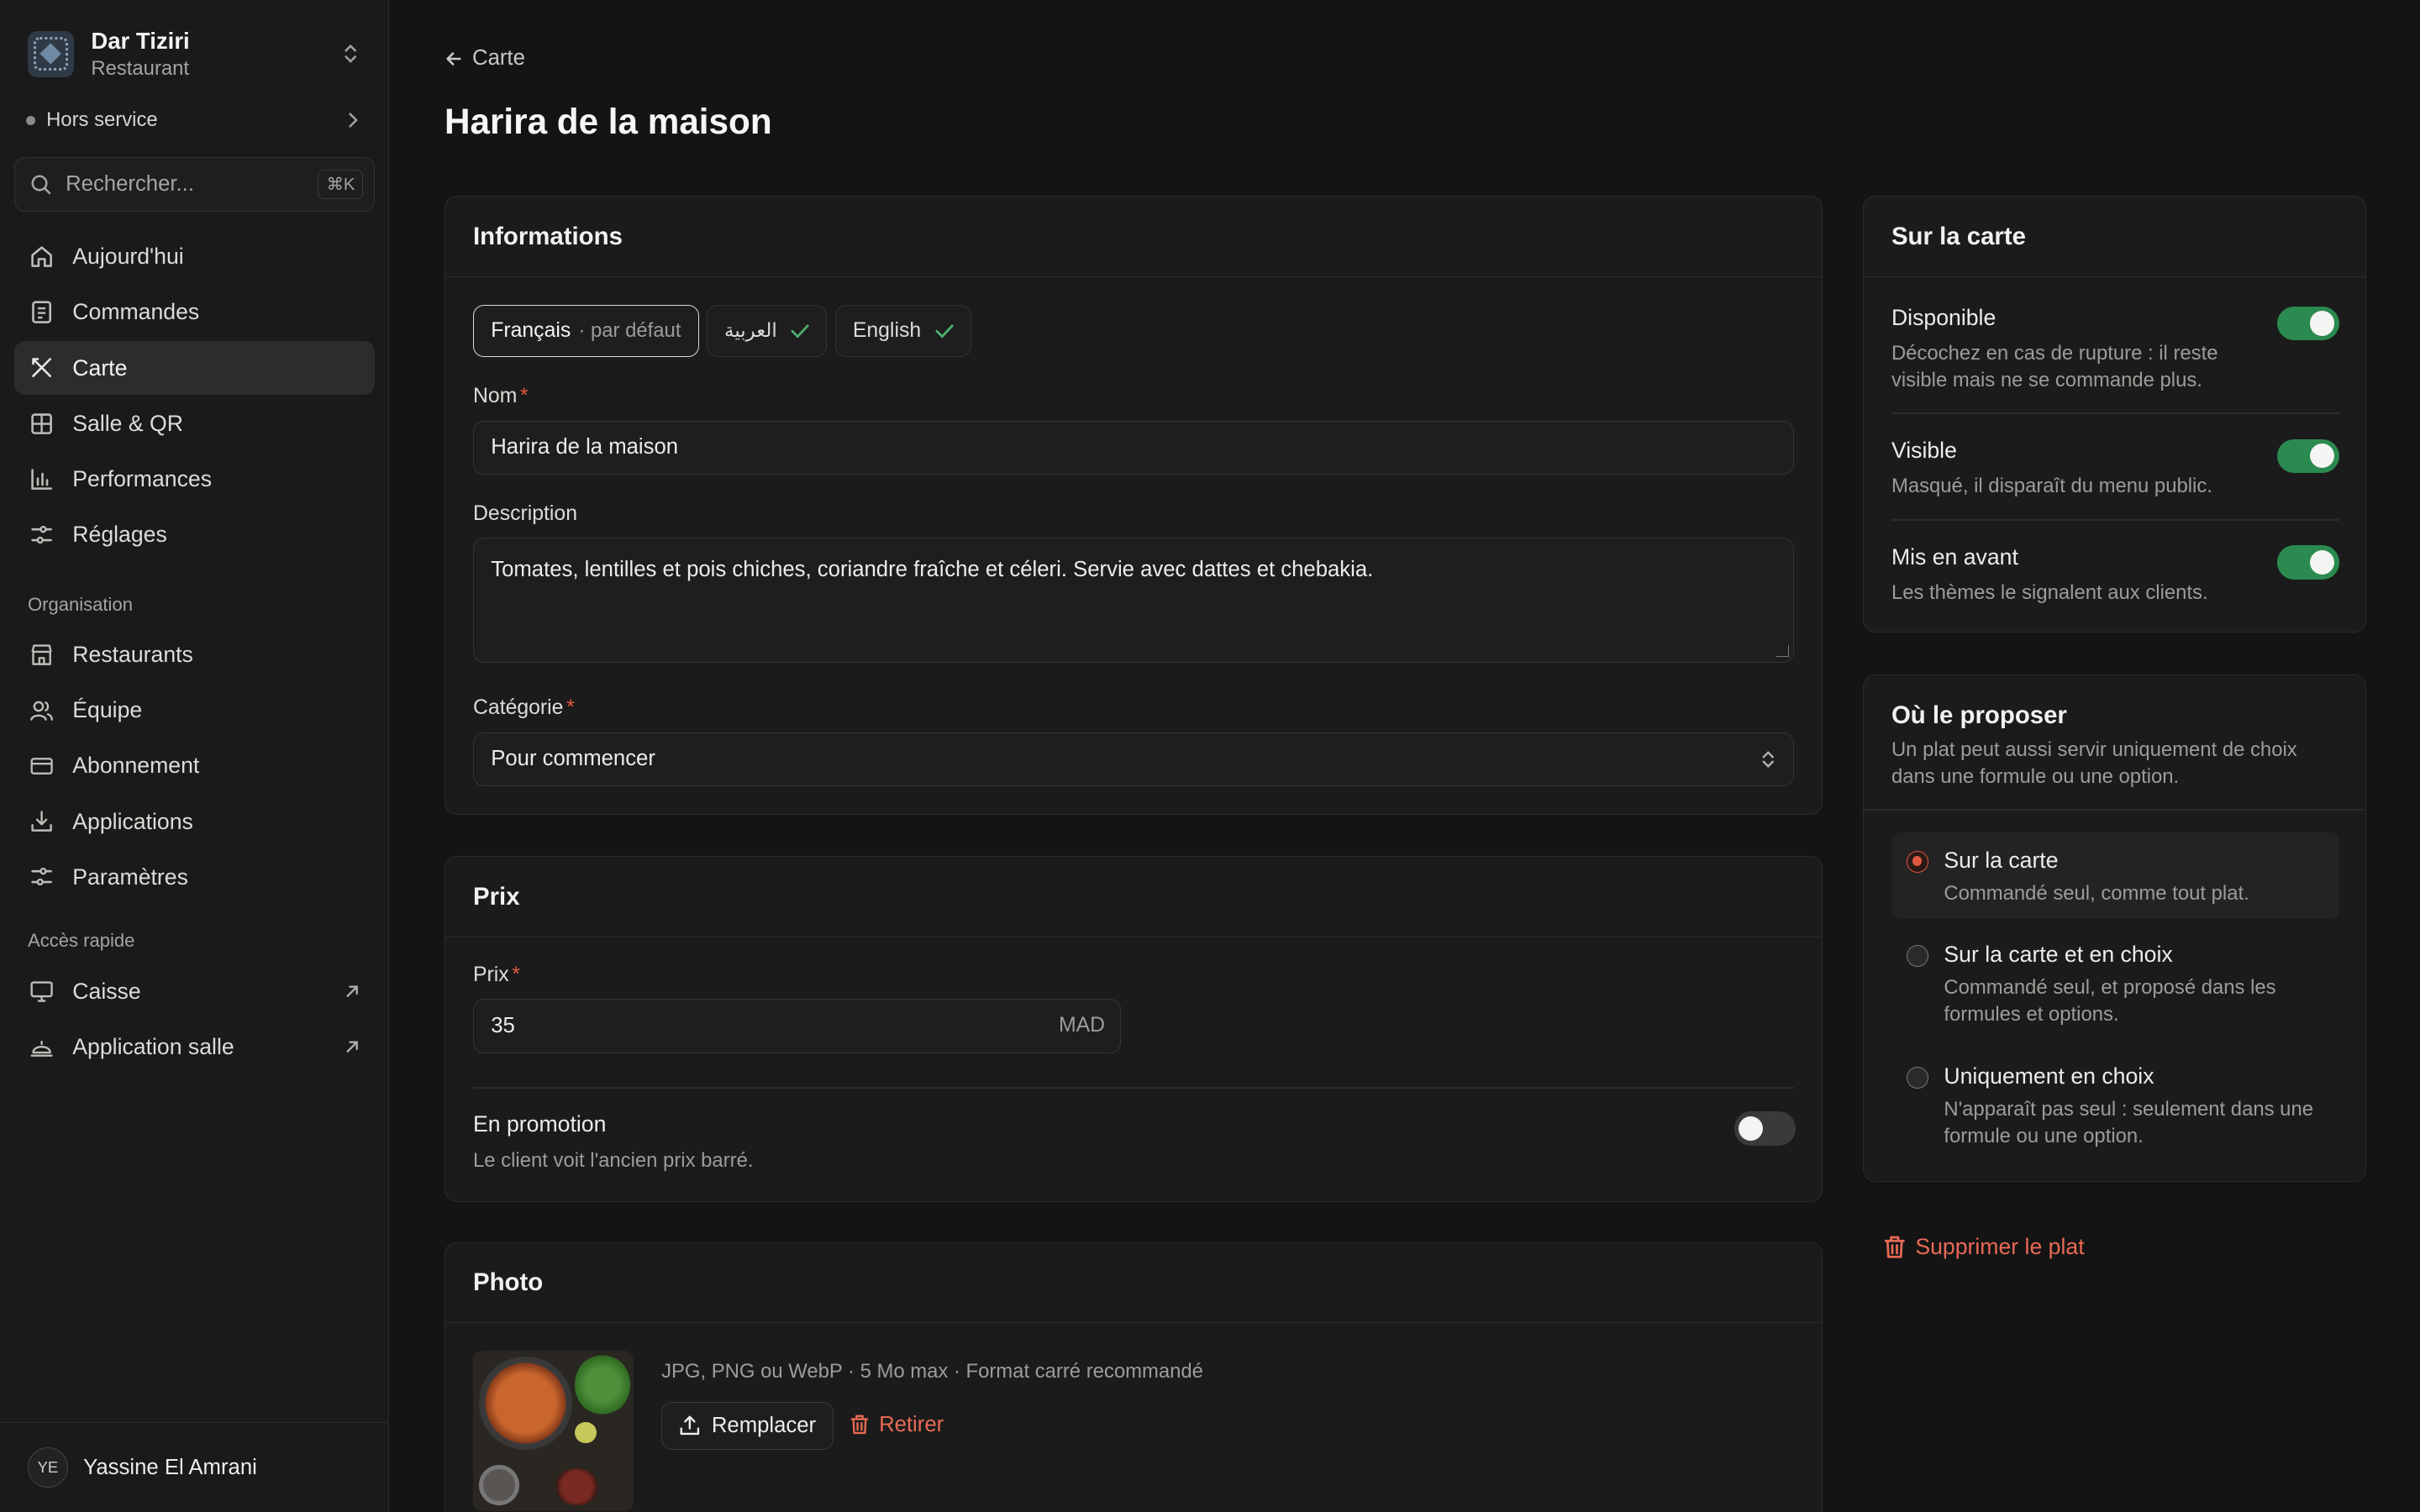 Image resolution: width=2420 pixels, height=1512 pixels. What do you see at coordinates (80, 604) in the screenshot?
I see `nav-section-organisation: Organisation` at bounding box center [80, 604].